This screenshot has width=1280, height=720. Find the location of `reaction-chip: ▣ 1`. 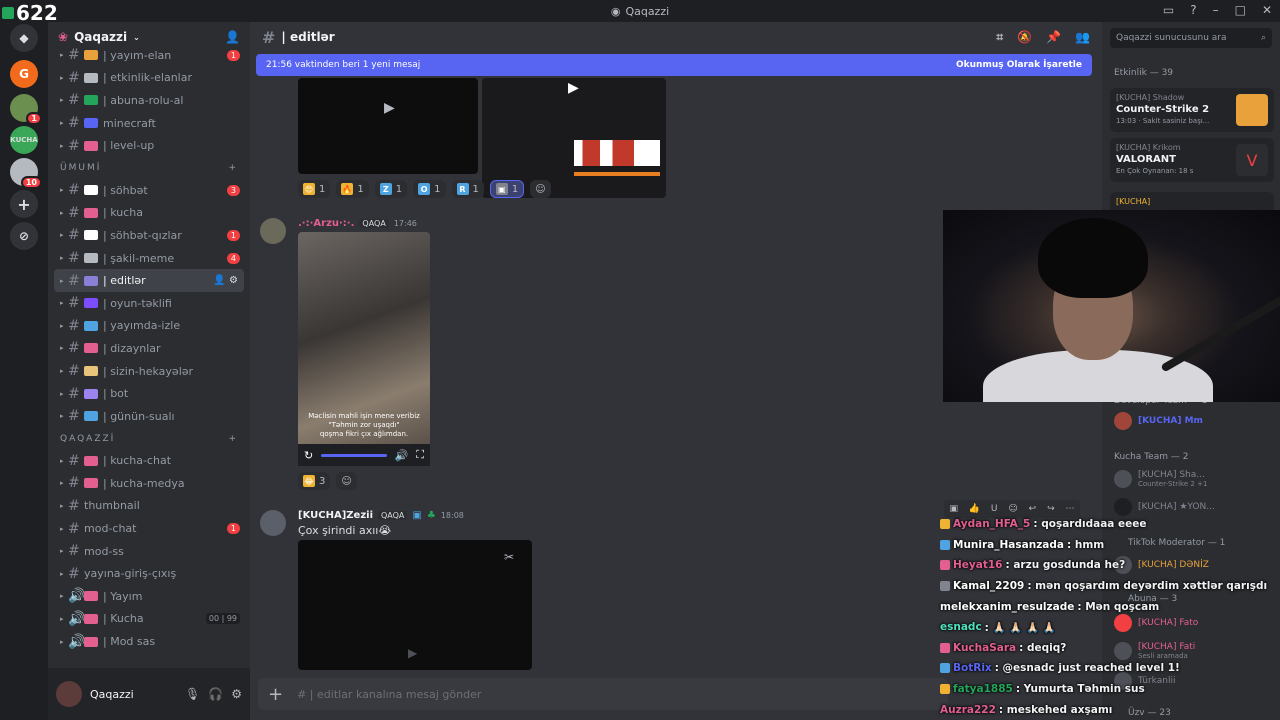

reaction-chip: ▣ 1 is located at coordinates (507, 189).